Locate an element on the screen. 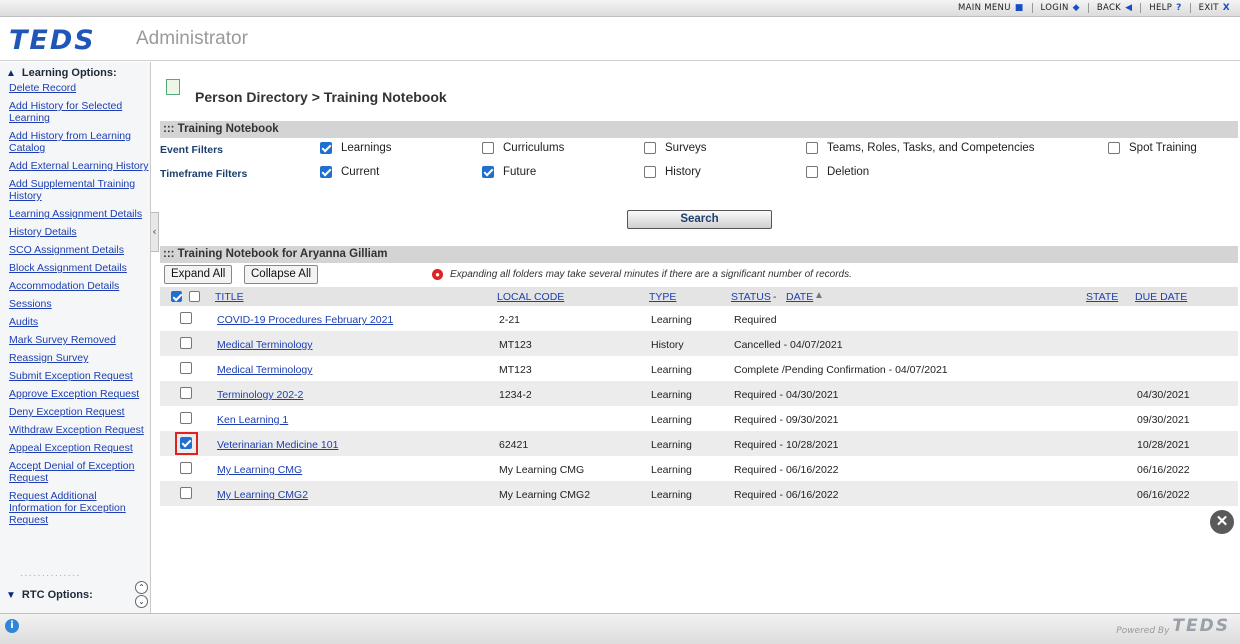  sidebar-link: Add History for Selected Learning is located at coordinates (79, 112).